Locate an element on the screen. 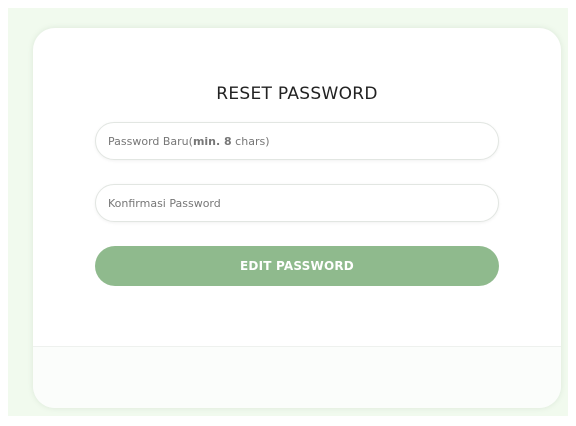  new-password-placeholder-prefix: Password Baru( is located at coordinates (150, 141).